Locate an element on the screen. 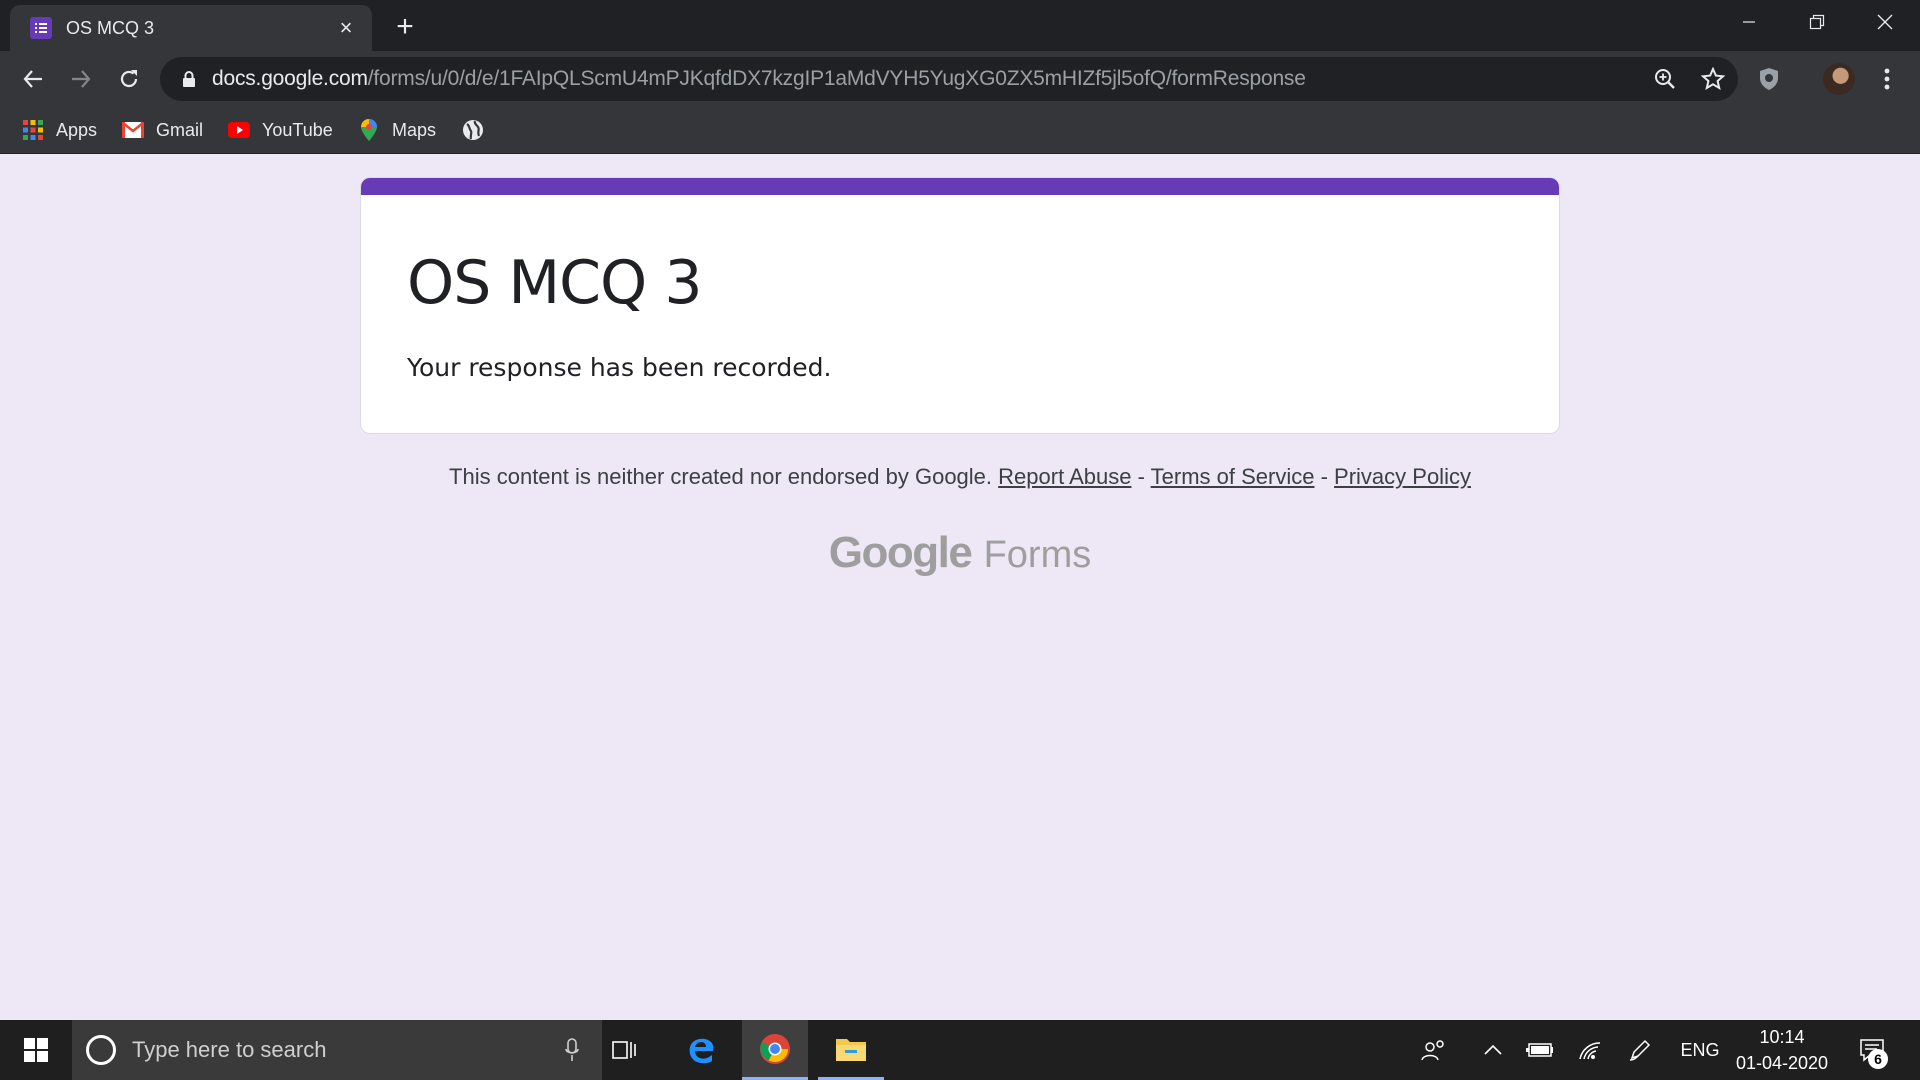  url-host: docs.google.com is located at coordinates (290, 78).